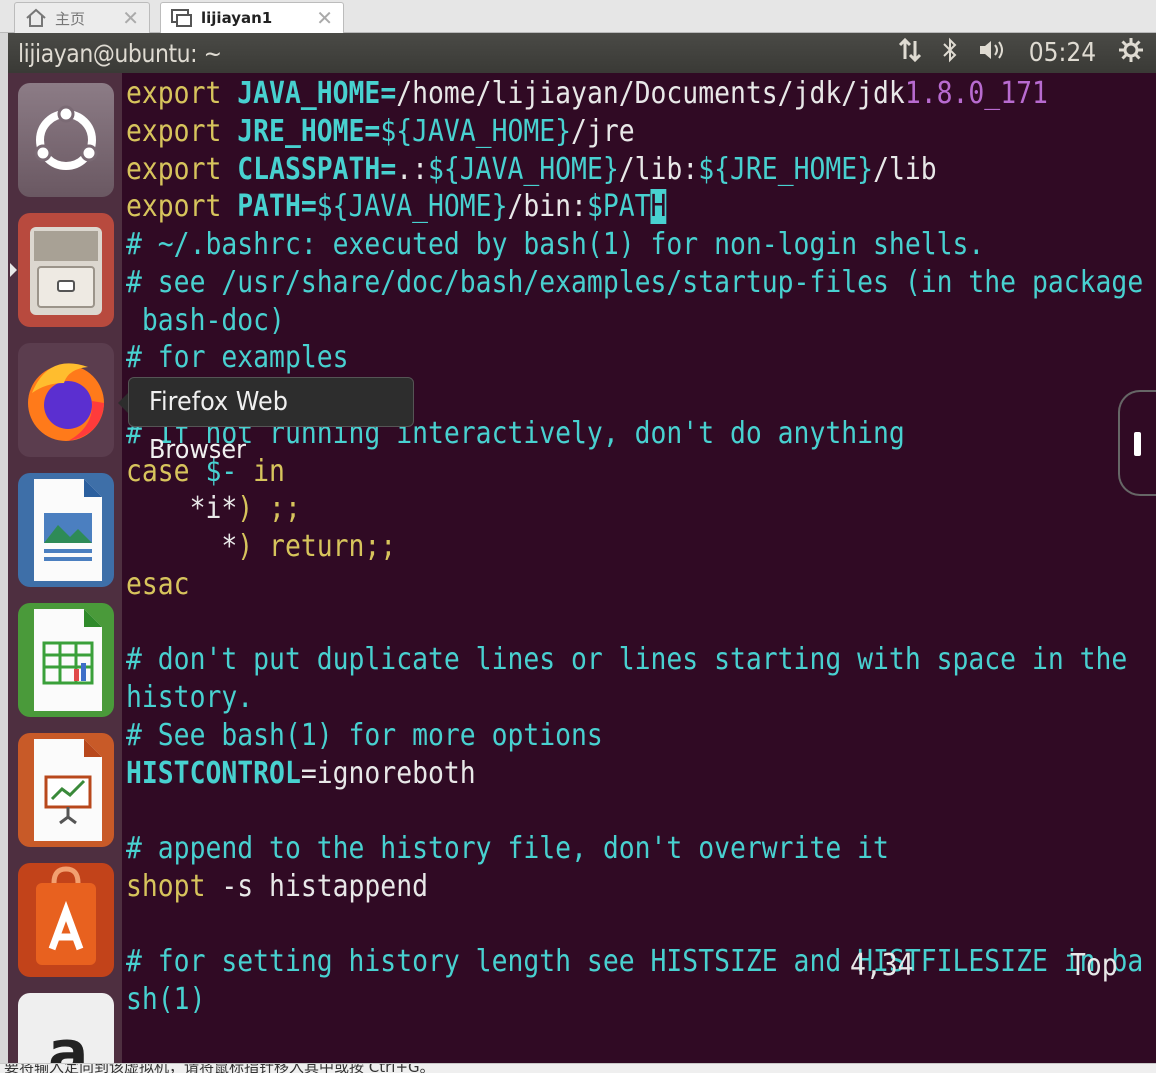 Image resolution: width=1156 pixels, height=1073 pixels. Describe the element at coordinates (578, 1068) in the screenshot. I see `vm-status-bar: 要将输入定向到该虚拟机，请将鼠标指针移入其中或按 Ctrl+G。` at that location.